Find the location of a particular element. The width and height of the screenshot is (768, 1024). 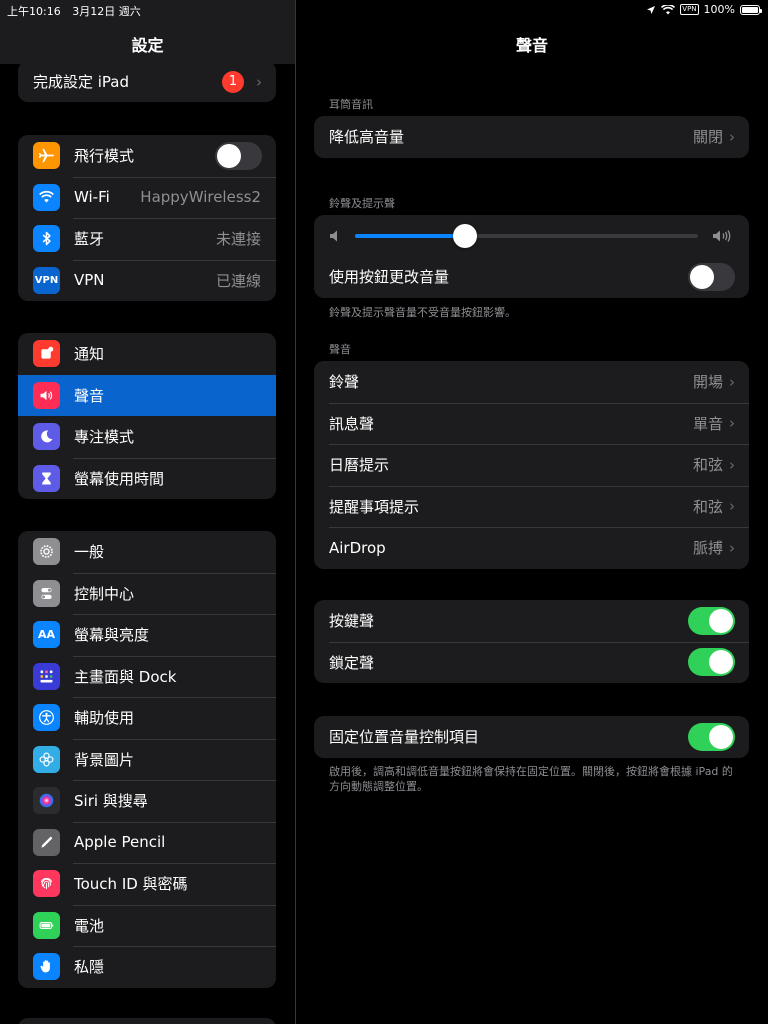

pencil-icon is located at coordinates (46, 842).